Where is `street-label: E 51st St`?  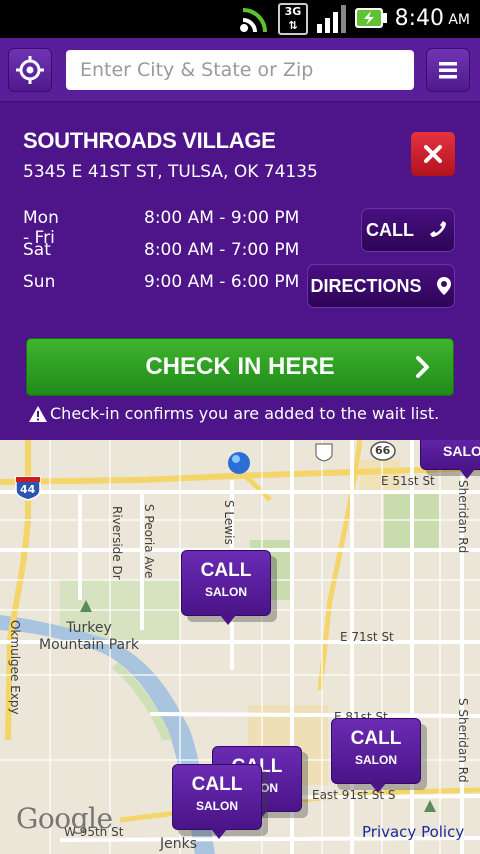 street-label: E 51st St is located at coordinates (408, 481).